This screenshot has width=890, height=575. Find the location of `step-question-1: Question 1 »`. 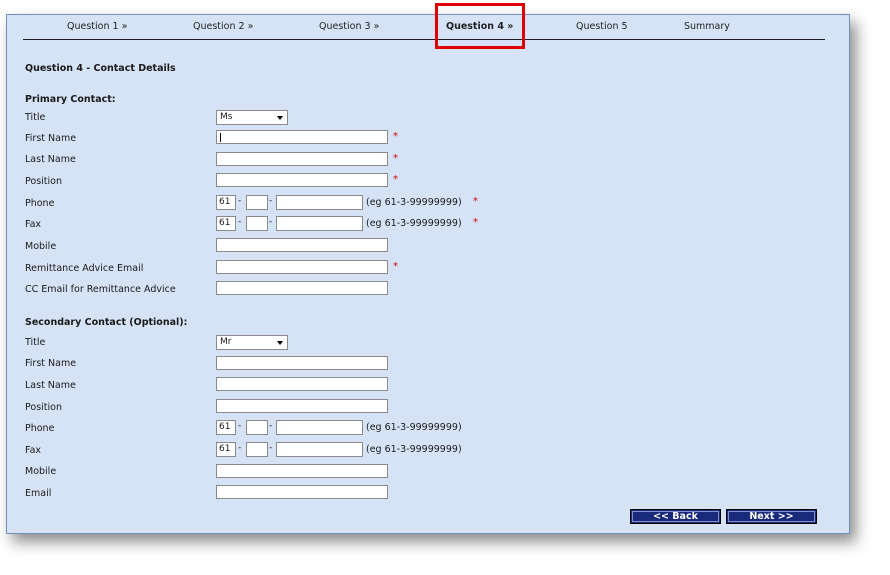

step-question-1: Question 1 » is located at coordinates (97, 26).